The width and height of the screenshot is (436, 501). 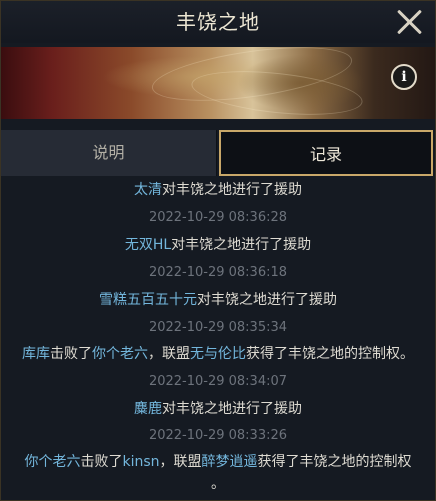 I want to click on record-entry: 太清对丰饶之地进行了援助, so click(x=218, y=189).